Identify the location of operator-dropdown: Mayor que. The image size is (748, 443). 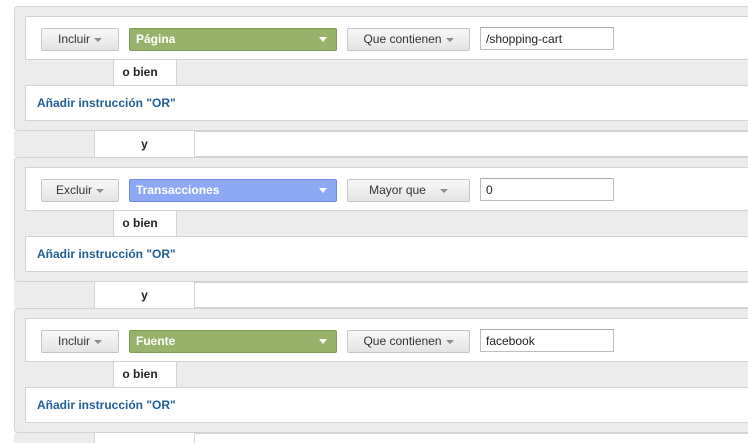
(408, 190).